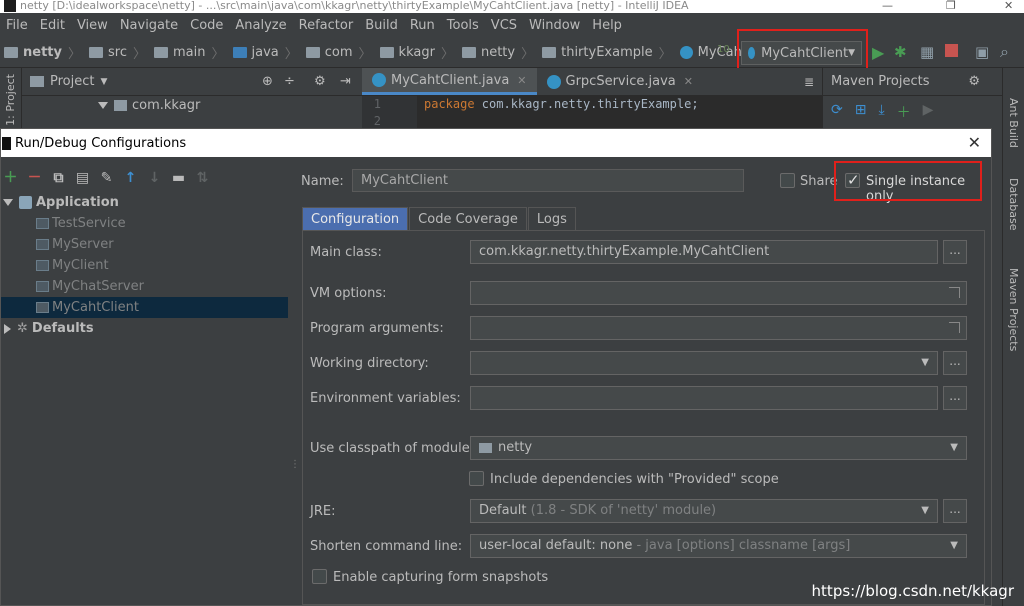 The width and height of the screenshot is (1024, 606). Describe the element at coordinates (345, 81) in the screenshot. I see `hide-icon: ⇥` at that location.